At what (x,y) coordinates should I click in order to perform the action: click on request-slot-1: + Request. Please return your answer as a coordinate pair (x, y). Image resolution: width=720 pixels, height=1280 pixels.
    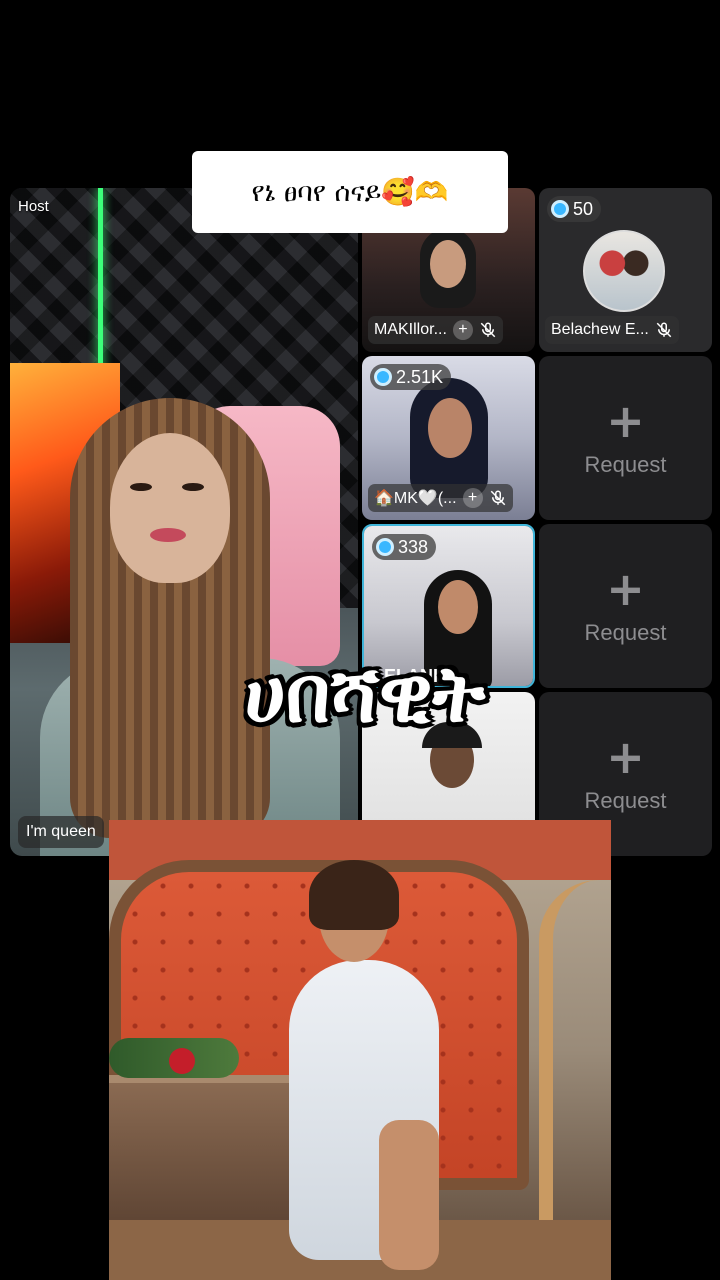
    Looking at the image, I should click on (625, 438).